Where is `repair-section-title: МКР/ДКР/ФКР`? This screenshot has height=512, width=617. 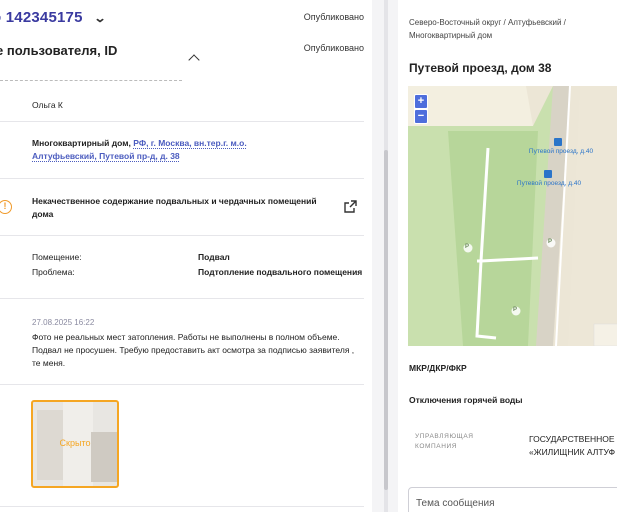
repair-section-title: МКР/ДКР/ФКР is located at coordinates (438, 368).